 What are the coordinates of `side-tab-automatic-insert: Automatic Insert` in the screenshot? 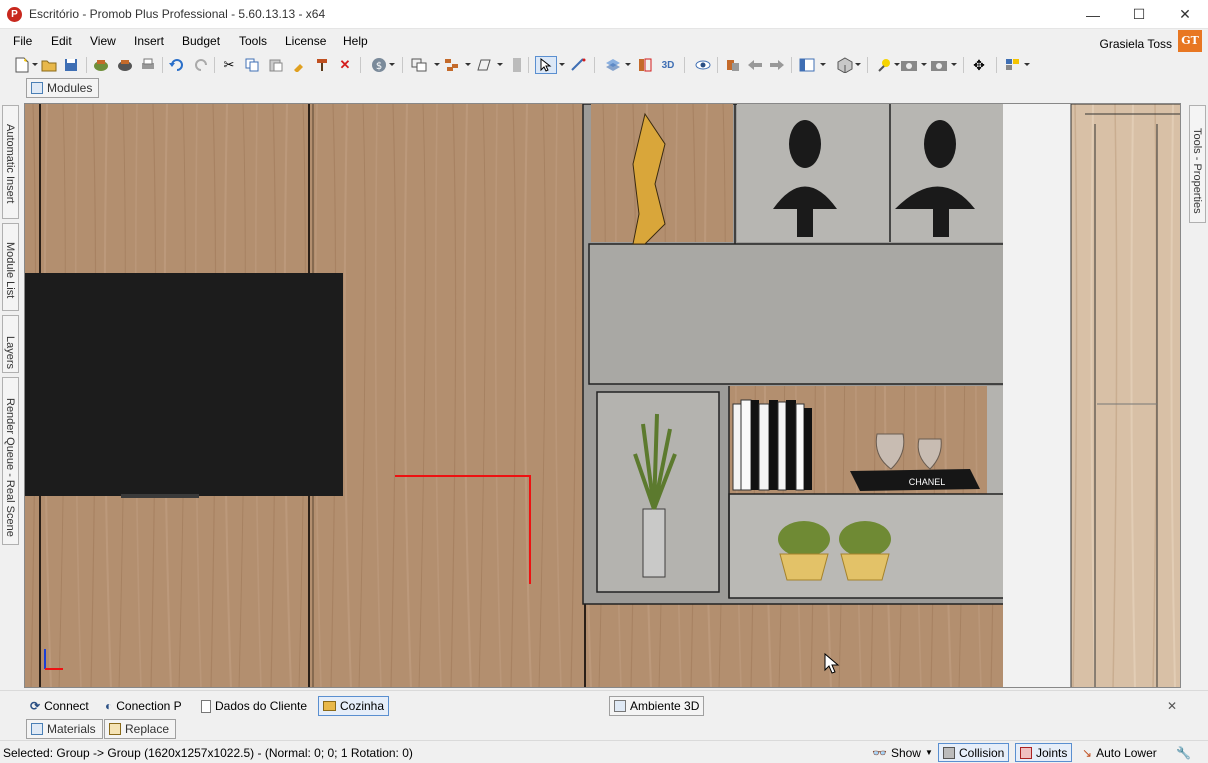 It's located at (10, 162).